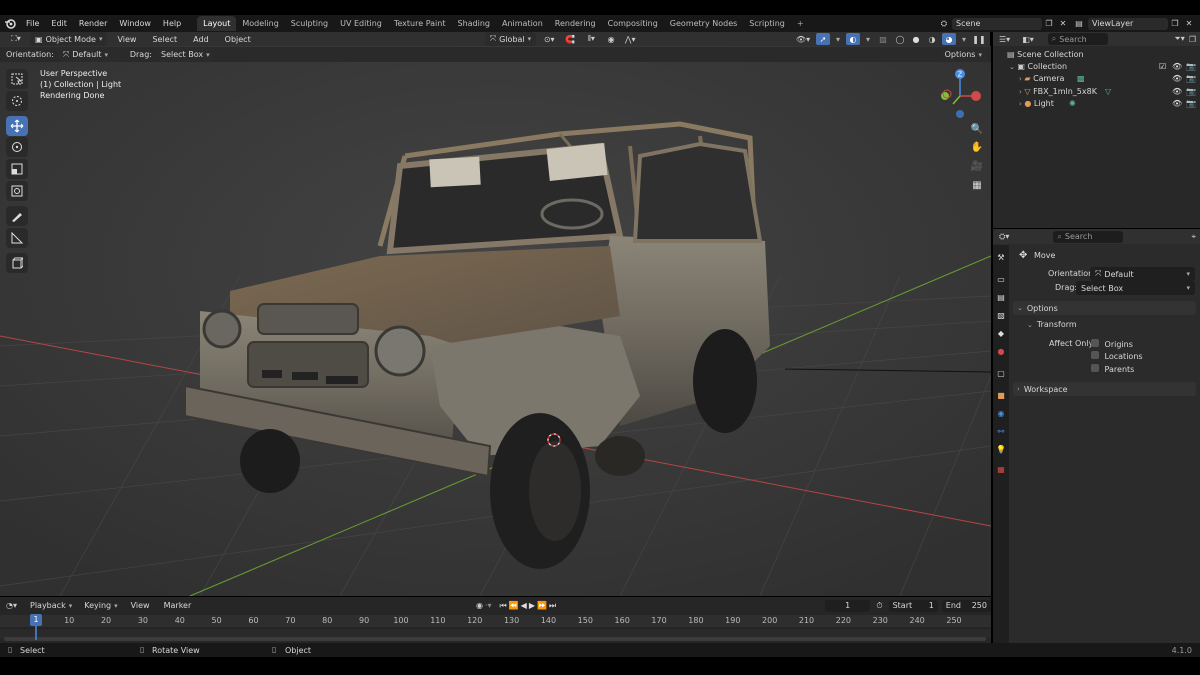 The height and width of the screenshot is (675, 1200). Describe the element at coordinates (309, 23) in the screenshot. I see `tab-sculpting: Sculpting` at that location.